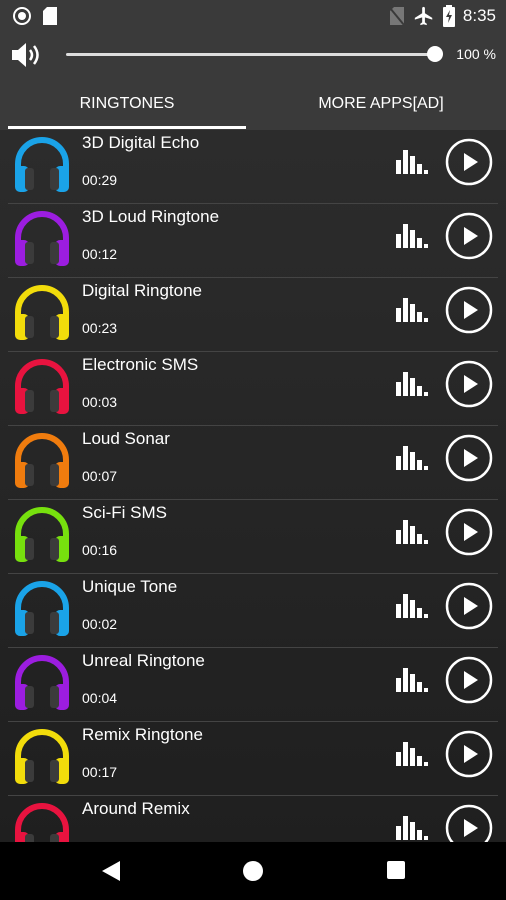 This screenshot has height=900, width=506. I want to click on ringtone-row: Around Remix, so click(253, 819).